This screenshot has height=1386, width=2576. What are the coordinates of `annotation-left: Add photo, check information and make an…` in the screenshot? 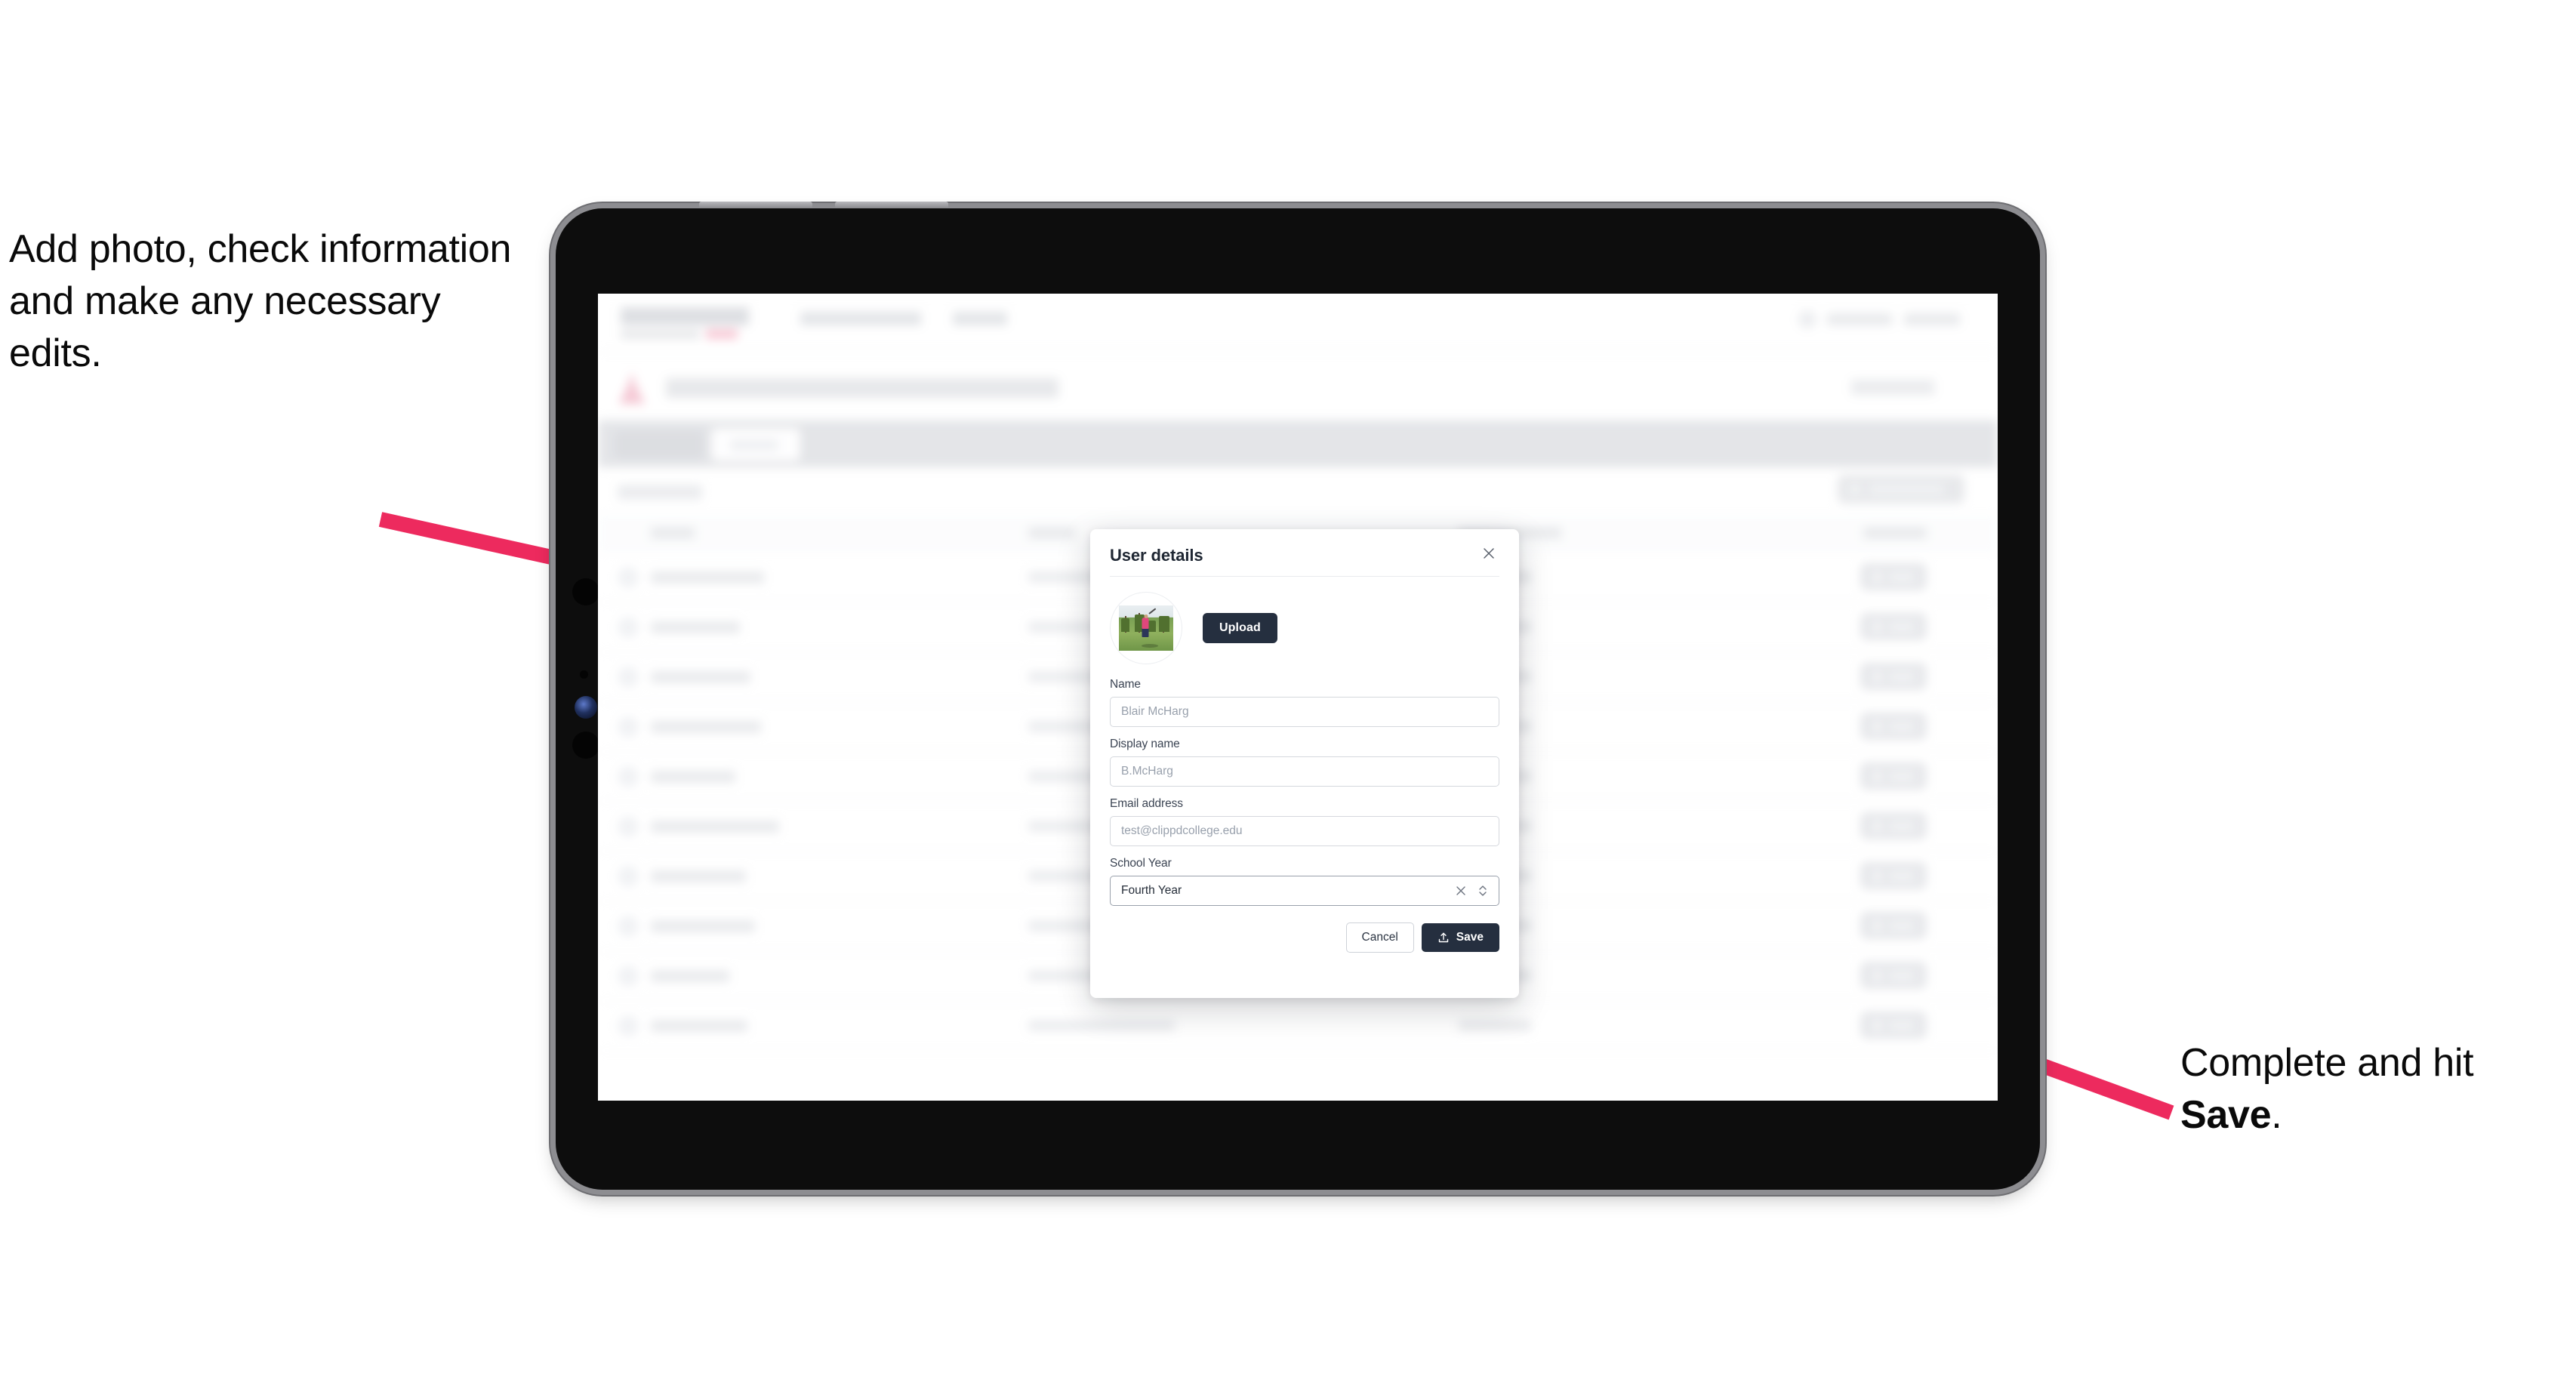 It's located at (260, 301).